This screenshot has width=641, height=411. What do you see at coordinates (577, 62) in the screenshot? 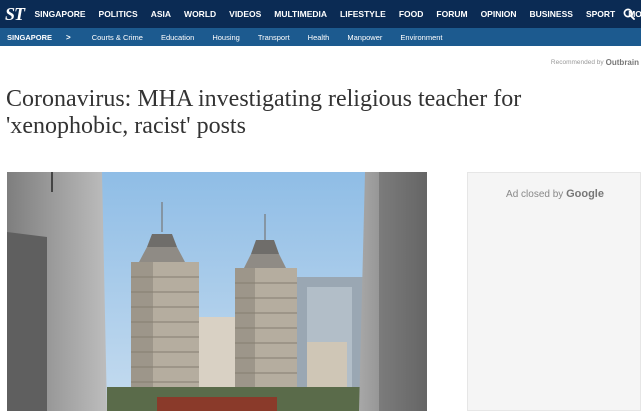
I see `recommended-text: Recommended by` at bounding box center [577, 62].